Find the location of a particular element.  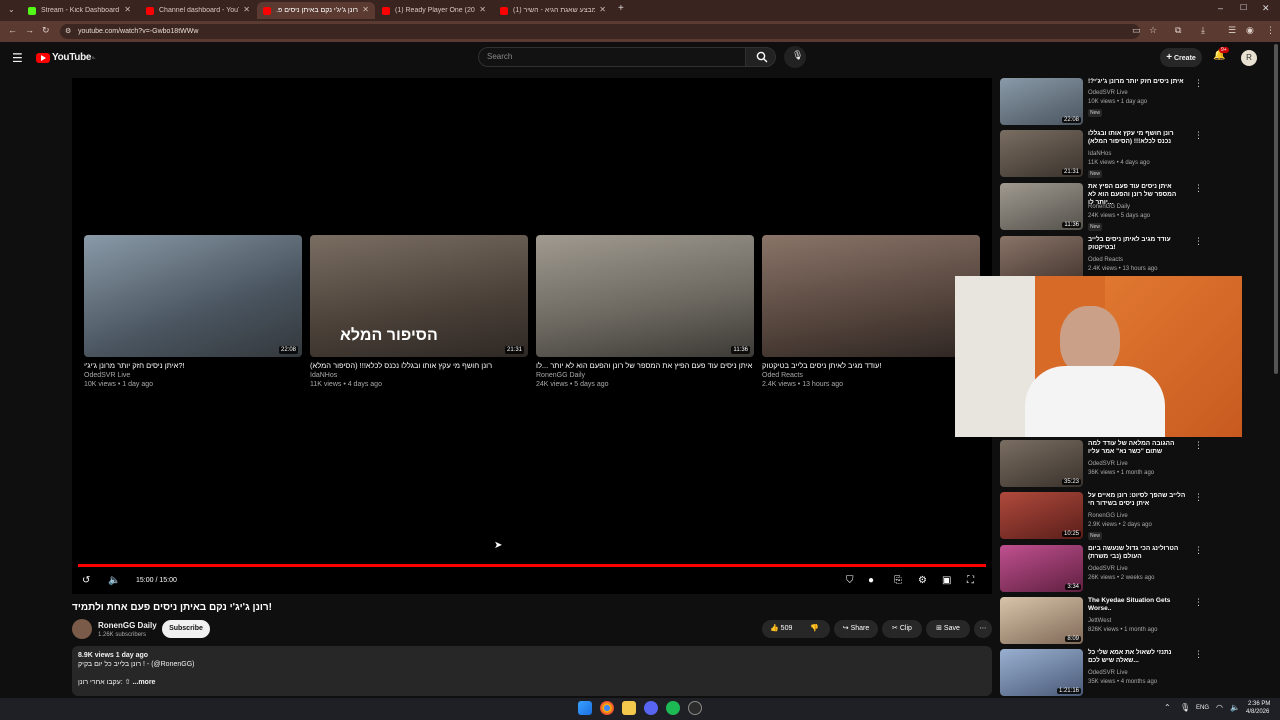

description-more-link: ...more is located at coordinates (143, 682).